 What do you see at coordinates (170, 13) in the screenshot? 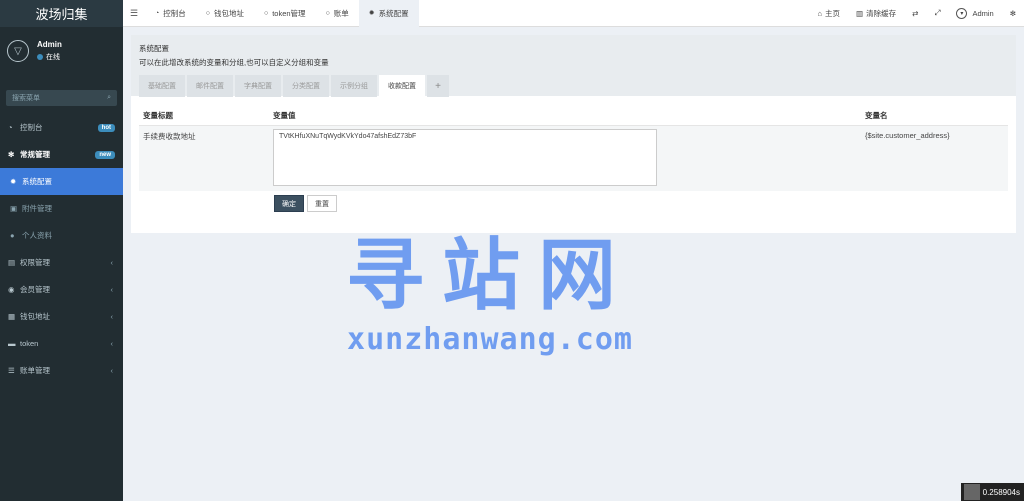
I see `tab-dashboard: ◔ 控制台` at bounding box center [170, 13].